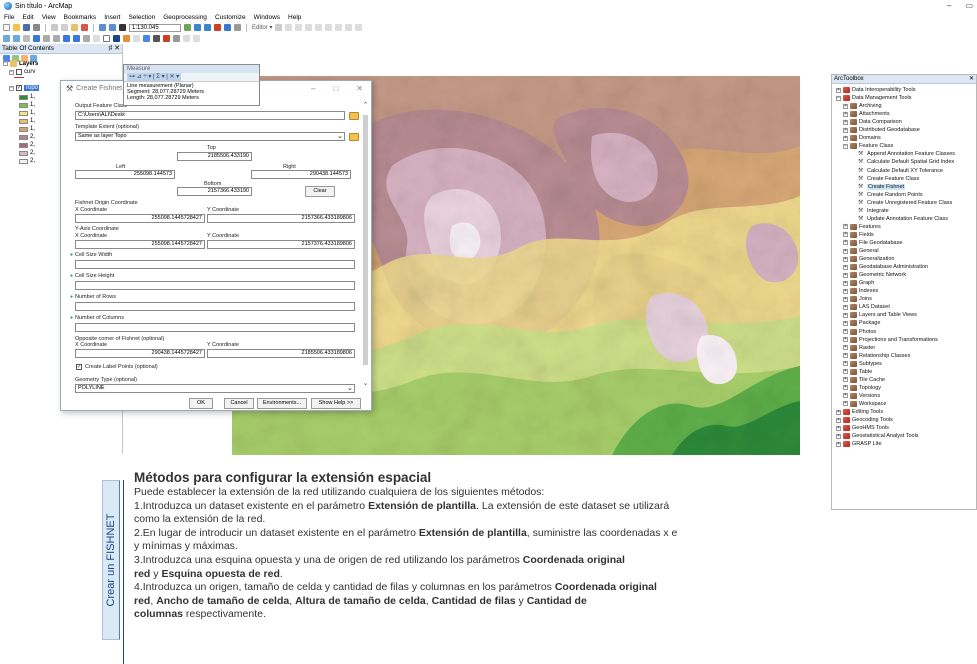  I want to click on toolset-item: + Raster, so click(859, 347).